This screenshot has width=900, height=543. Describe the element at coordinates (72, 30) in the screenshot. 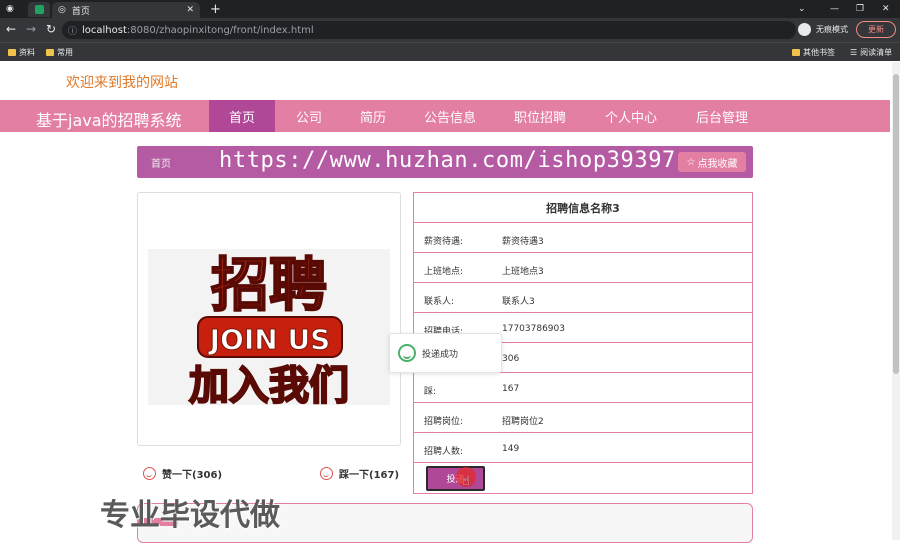

I see `info-icon: ⓘ` at that location.